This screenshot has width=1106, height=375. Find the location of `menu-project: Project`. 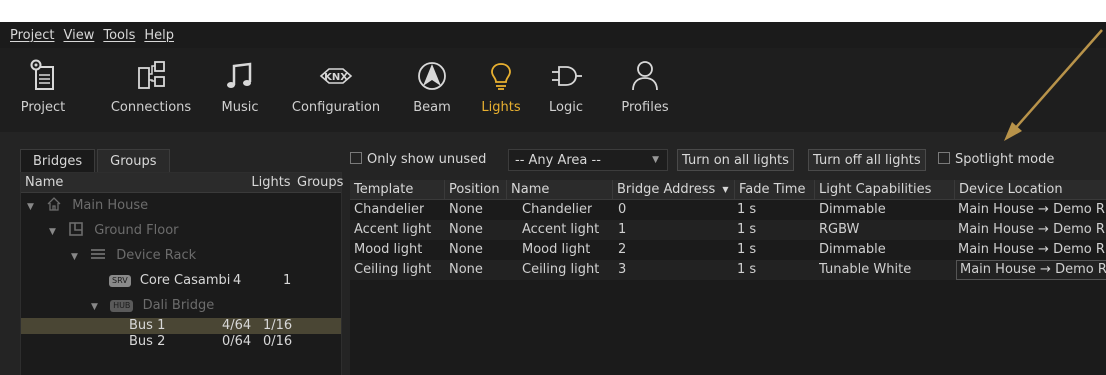

menu-project: Project is located at coordinates (32, 35).